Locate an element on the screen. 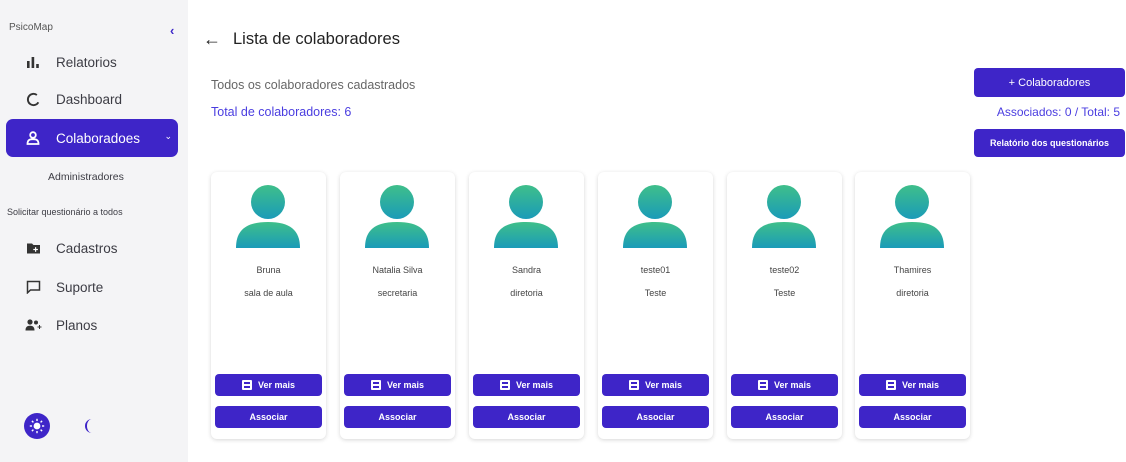 Image resolution: width=1126 pixels, height=462 pixels. sidebar-item-label: Dashboard is located at coordinates (89, 99).